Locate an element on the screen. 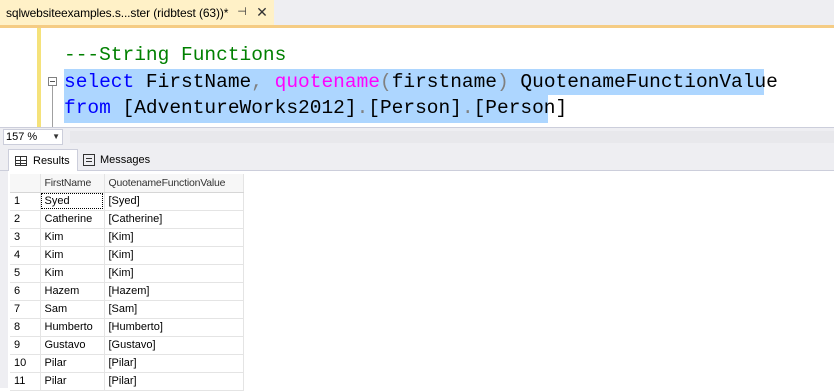 The height and width of the screenshot is (391, 834). editor-margin is located at coordinates (18, 77).